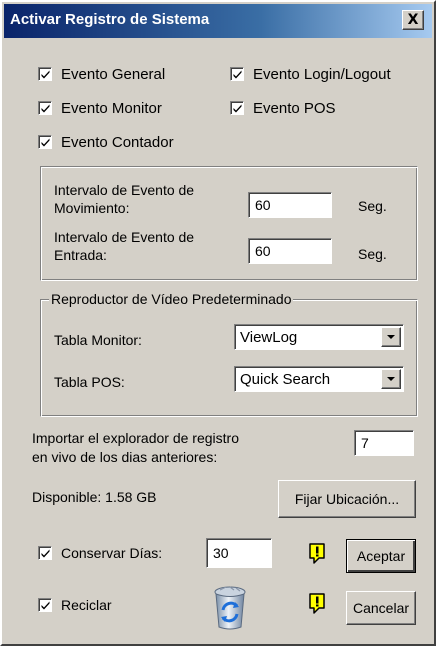 This screenshot has width=436, height=646. I want to click on keep-days-input: 30, so click(239, 553).